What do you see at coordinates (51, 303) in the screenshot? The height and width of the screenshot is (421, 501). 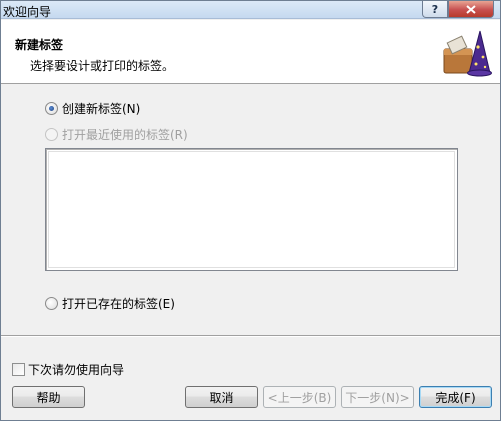 I see `radio-open-existing` at bounding box center [51, 303].